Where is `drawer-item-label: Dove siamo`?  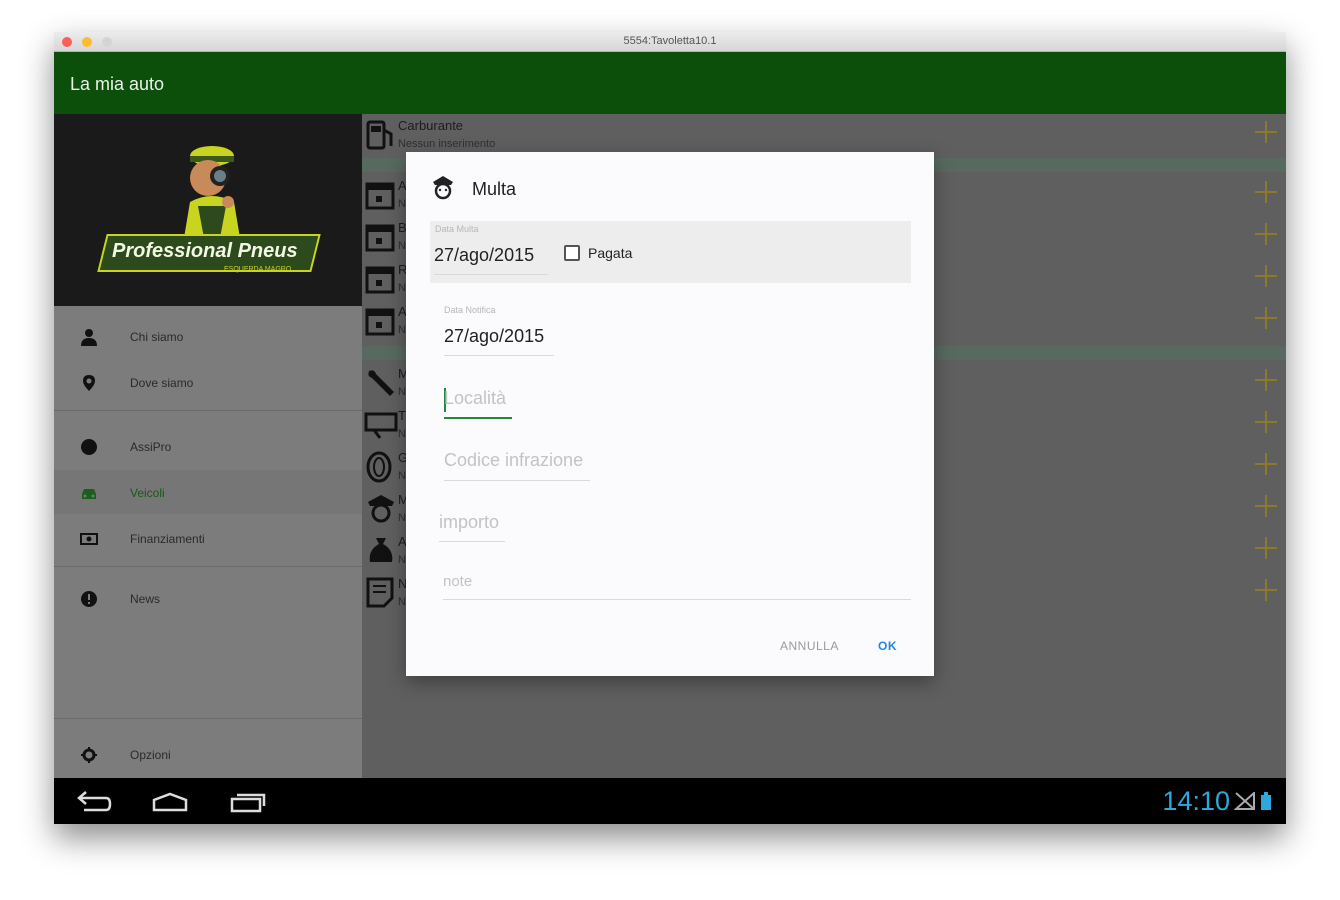
drawer-item-label: Dove siamo is located at coordinates (162, 383).